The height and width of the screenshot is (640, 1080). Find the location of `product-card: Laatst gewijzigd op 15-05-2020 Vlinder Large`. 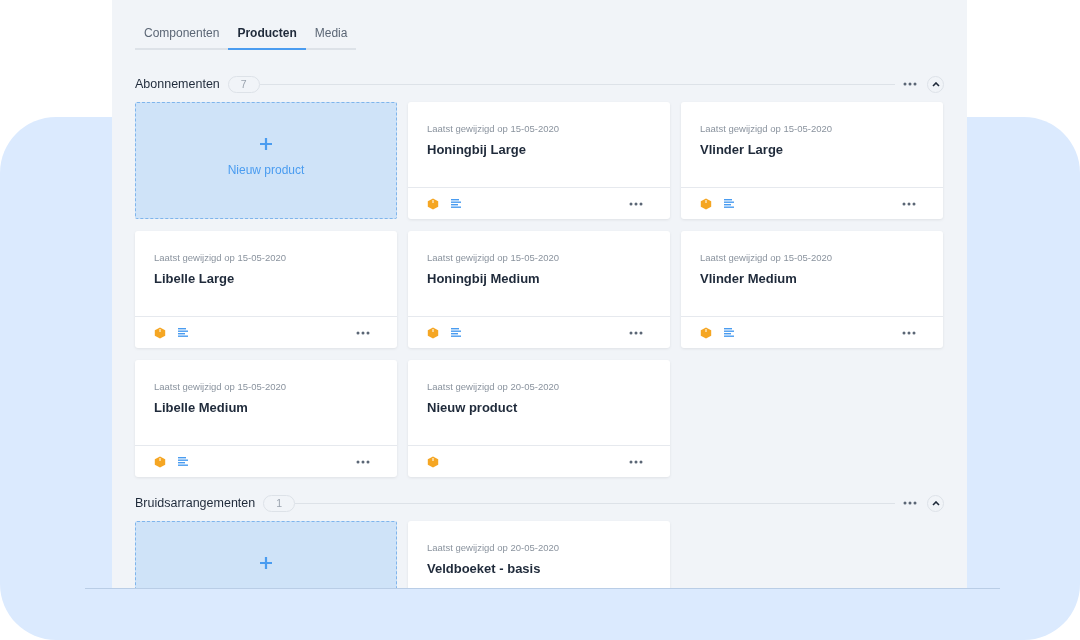

product-card: Laatst gewijzigd op 15-05-2020 Vlinder Large is located at coordinates (812, 160).